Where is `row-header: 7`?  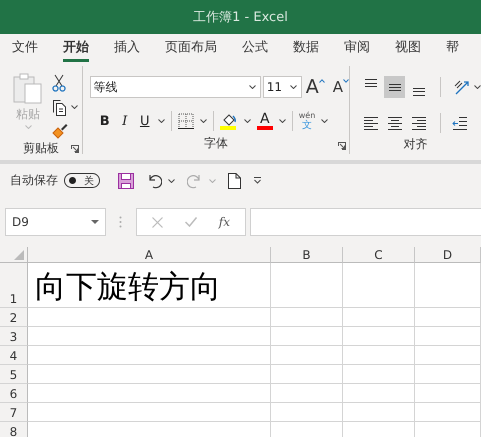 row-header: 7 is located at coordinates (14, 412).